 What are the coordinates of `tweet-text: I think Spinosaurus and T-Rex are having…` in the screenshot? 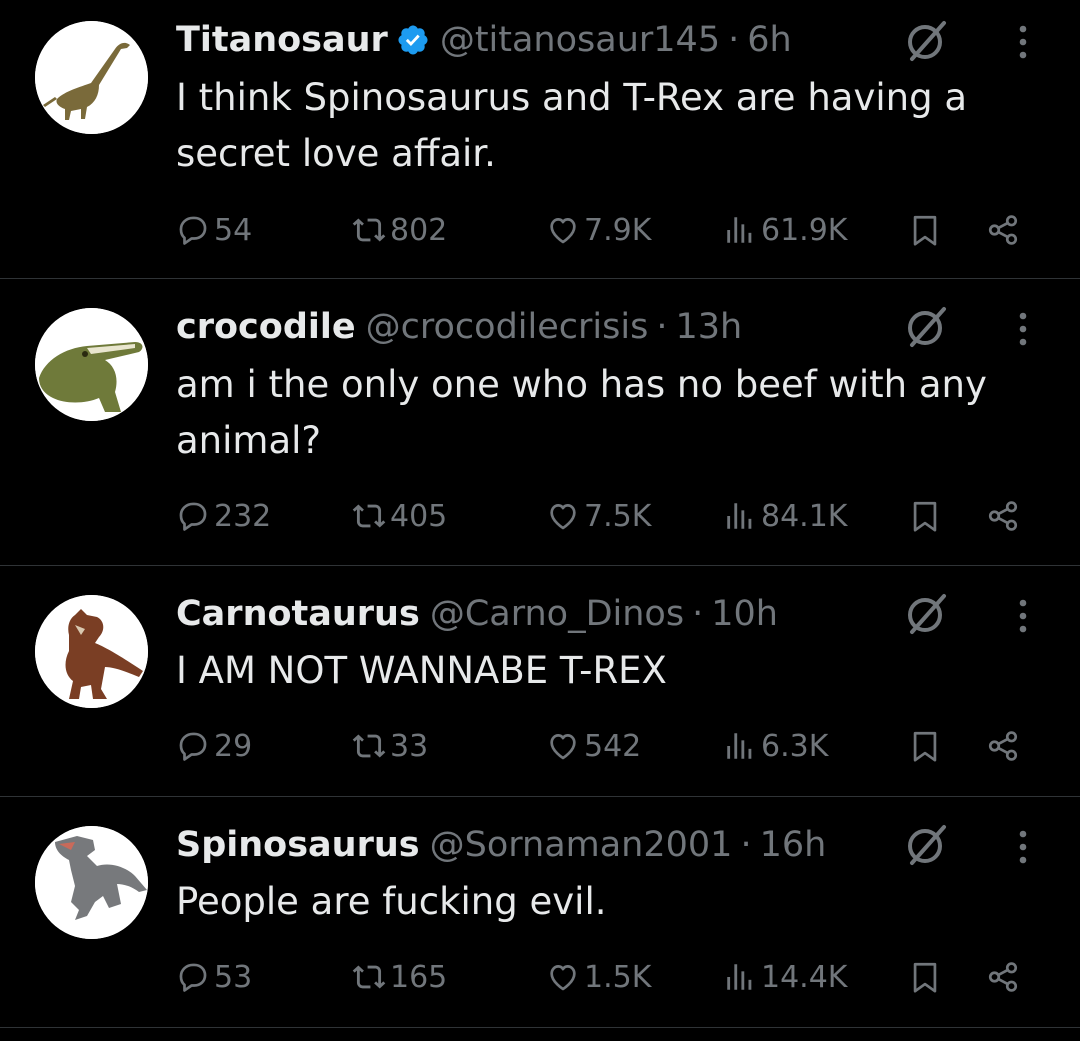 It's located at (601, 126).